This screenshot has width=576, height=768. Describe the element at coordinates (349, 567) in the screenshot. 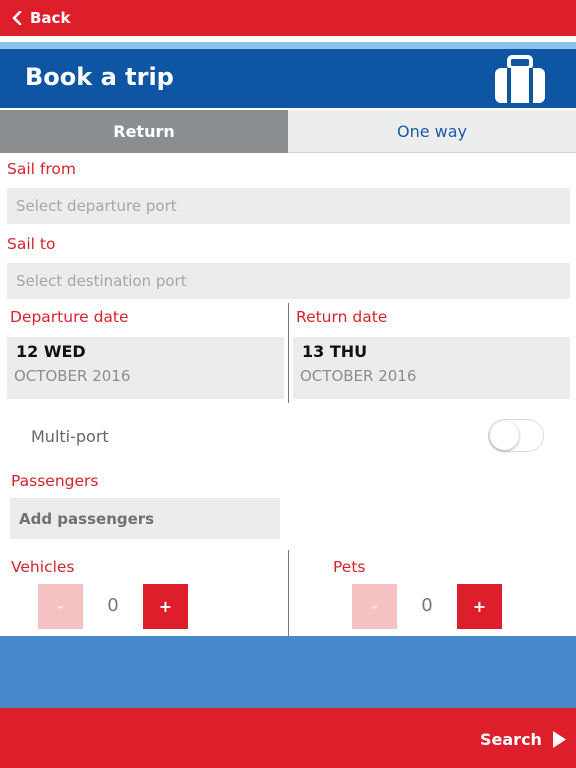

I see `pets-label: Pets` at that location.